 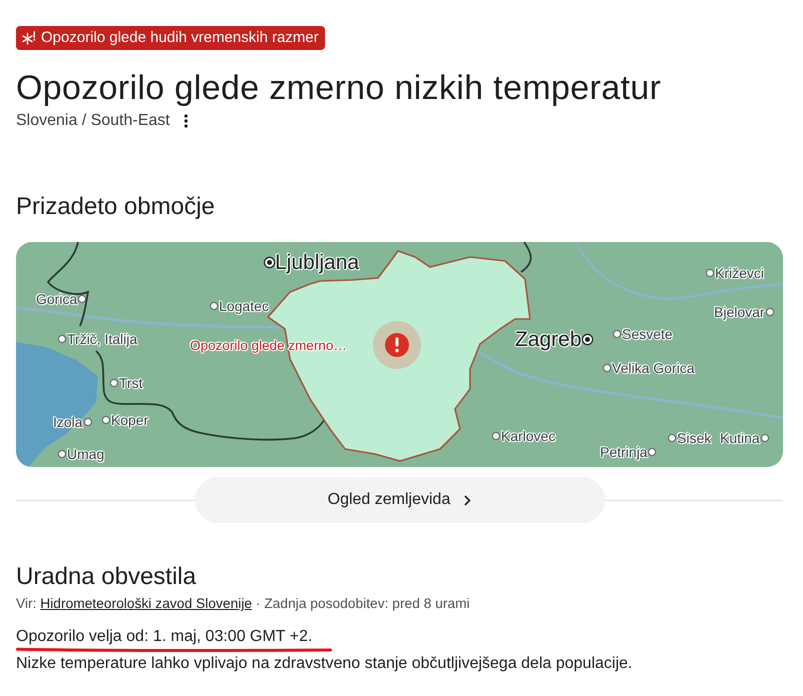 I want to click on chevron-right-icon, so click(x=468, y=500).